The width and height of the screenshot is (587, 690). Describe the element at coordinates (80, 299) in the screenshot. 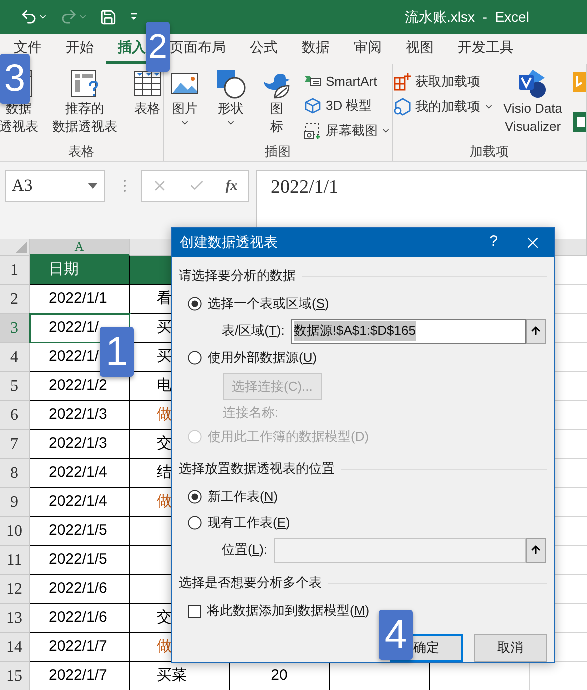

I see `table-cell: 2022/1/1` at that location.